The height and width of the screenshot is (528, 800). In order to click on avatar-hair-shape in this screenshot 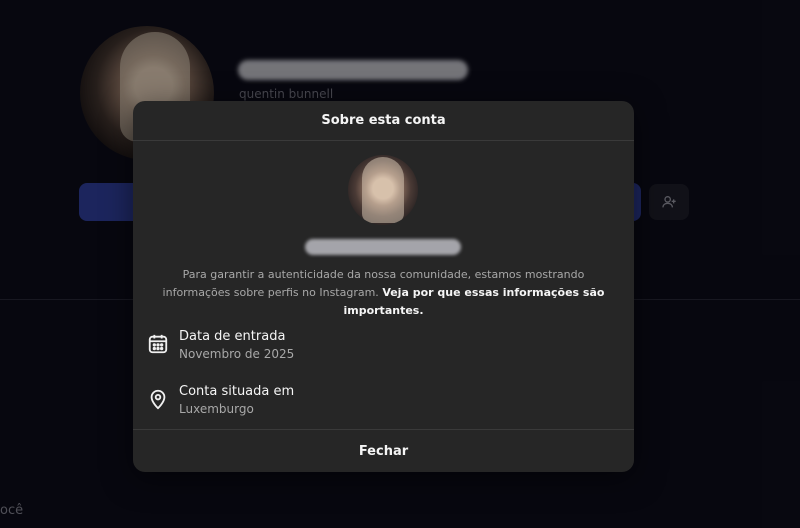, I will do `click(383, 190)`.